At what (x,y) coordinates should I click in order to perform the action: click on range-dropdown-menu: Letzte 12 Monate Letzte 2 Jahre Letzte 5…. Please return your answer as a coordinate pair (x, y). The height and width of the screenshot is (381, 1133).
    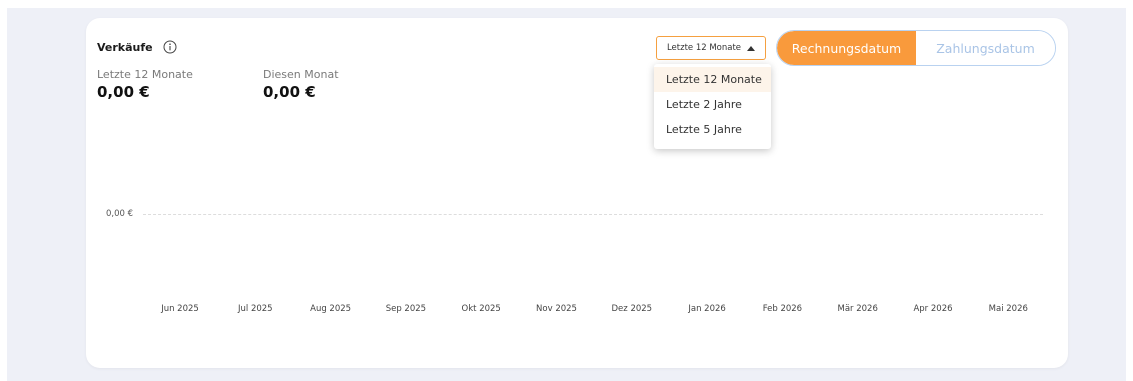
    Looking at the image, I should click on (712, 106).